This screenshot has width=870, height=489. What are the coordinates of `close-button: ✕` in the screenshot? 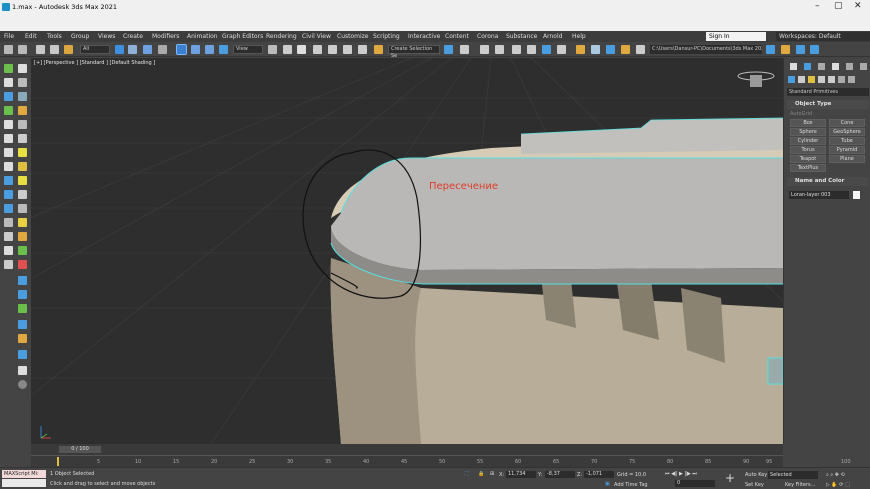 It's located at (858, 6).